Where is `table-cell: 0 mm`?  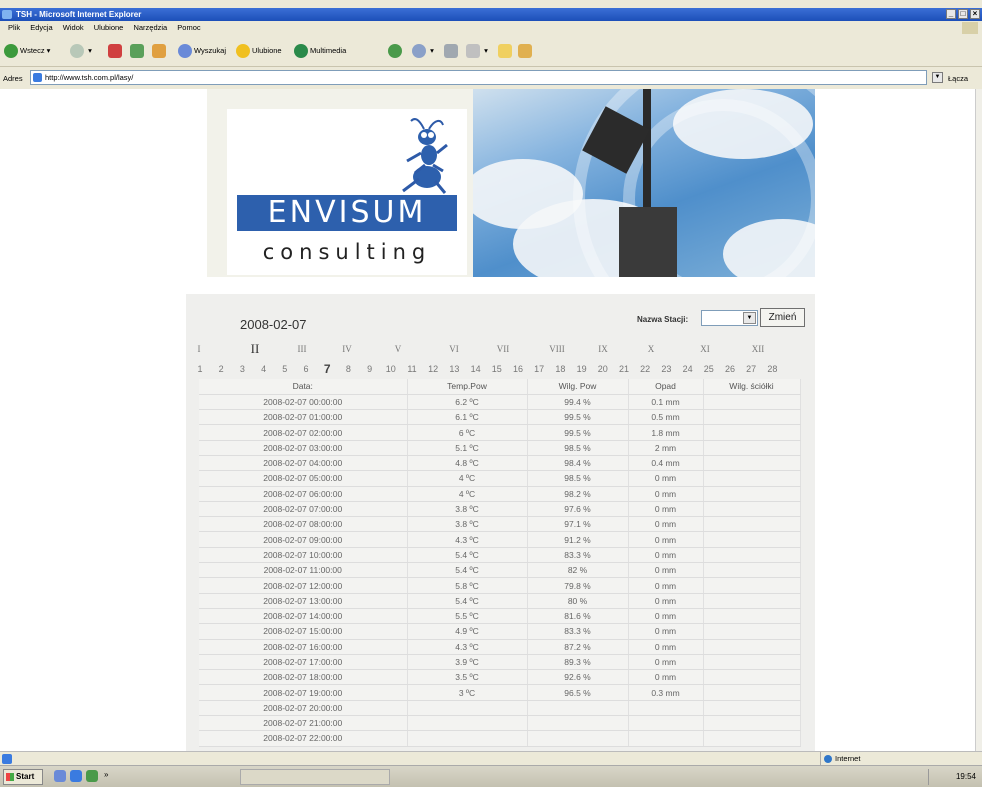
table-cell: 0 mm is located at coordinates (666, 677).